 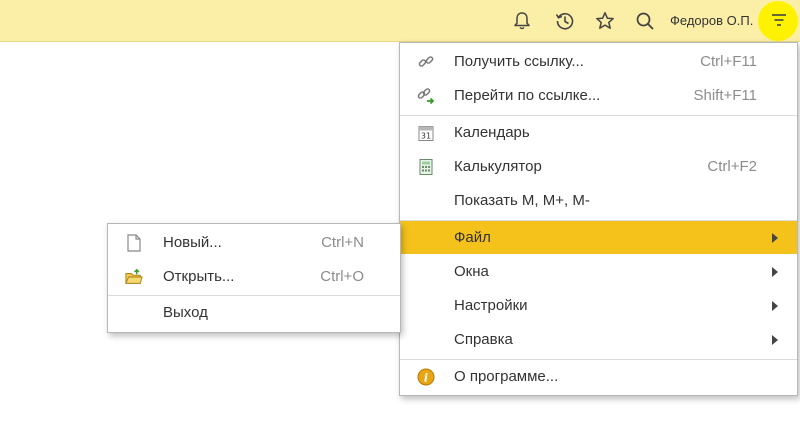 I want to click on menu-item-shortcut: Ctrl+F2, so click(x=732, y=166).